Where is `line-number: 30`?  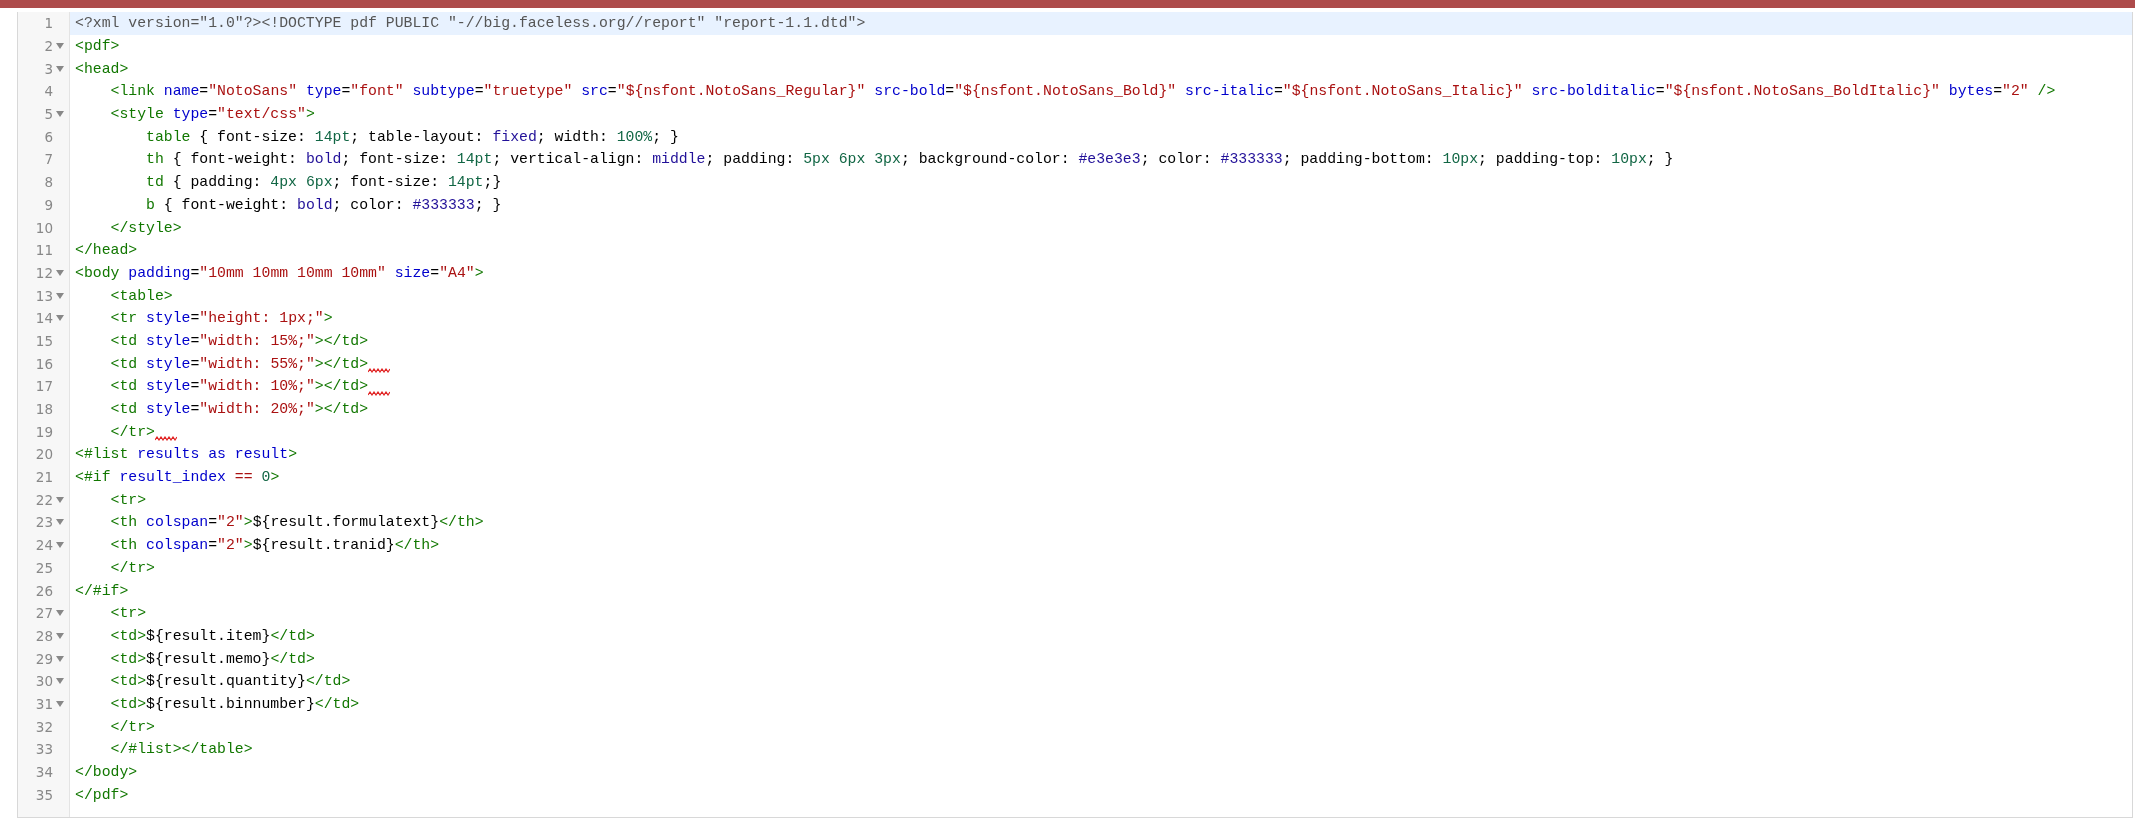
line-number: 30 is located at coordinates (44, 681).